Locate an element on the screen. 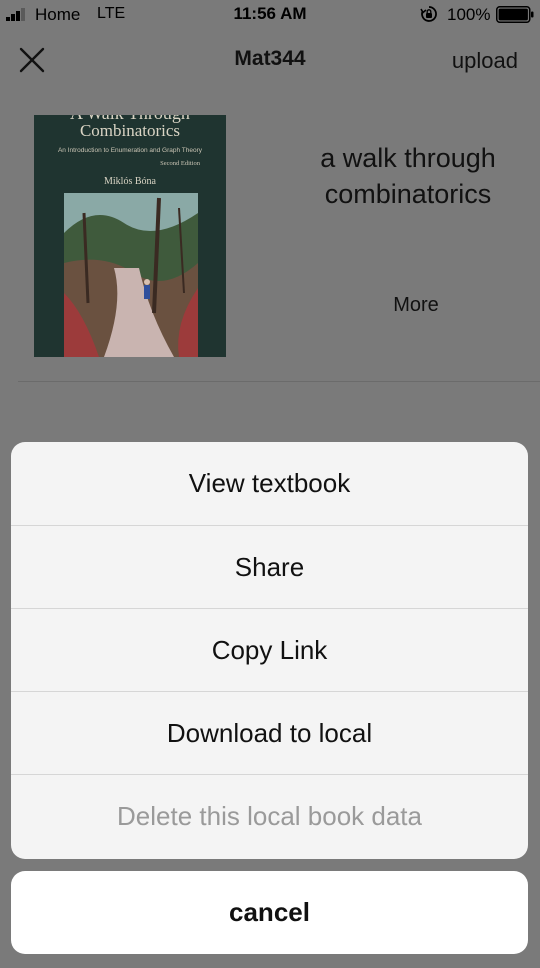  cover-author: Miklós Bóna is located at coordinates (130, 181).